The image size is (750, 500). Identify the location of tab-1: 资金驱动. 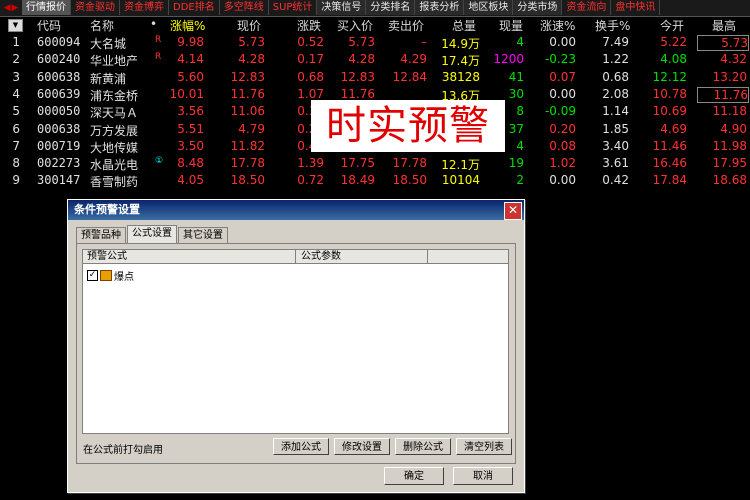
(95, 7).